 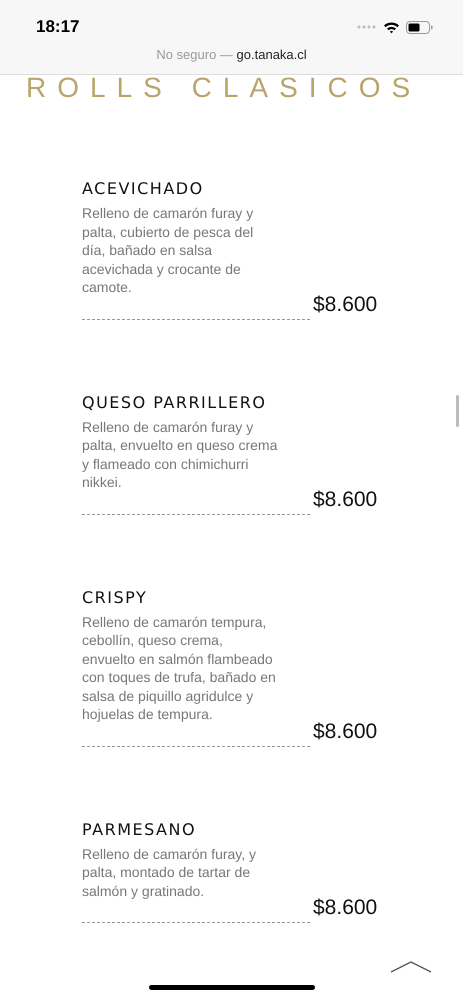 What do you see at coordinates (231, 54) in the screenshot?
I see `address-bar: No seguro — go.tanaka.cl` at bounding box center [231, 54].